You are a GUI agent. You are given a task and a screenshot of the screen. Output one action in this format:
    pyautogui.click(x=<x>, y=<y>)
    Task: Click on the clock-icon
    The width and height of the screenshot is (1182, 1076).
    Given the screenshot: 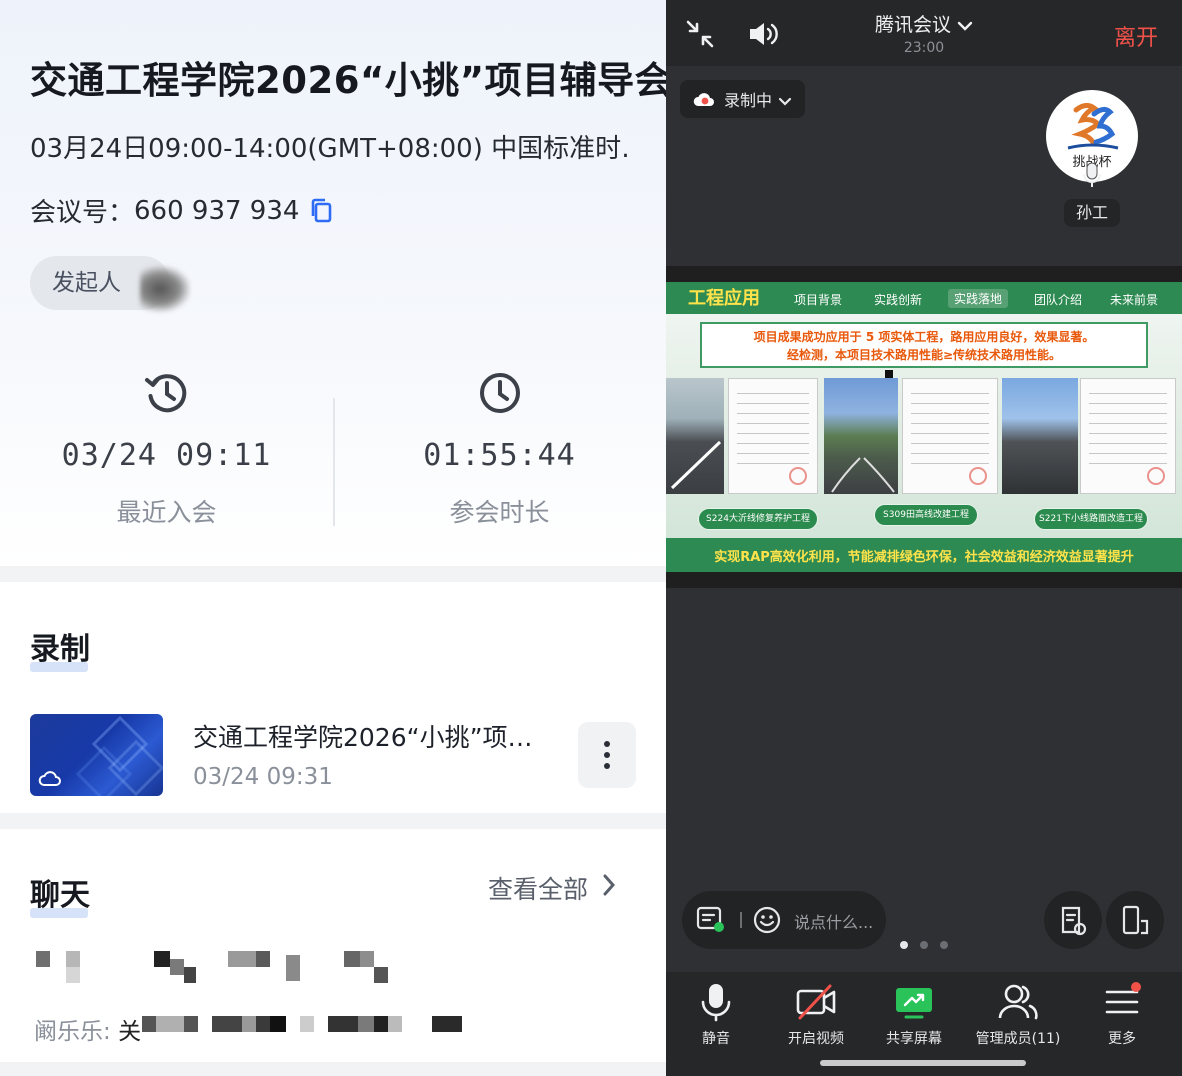 What is the action you would take?
    pyautogui.click(x=500, y=393)
    